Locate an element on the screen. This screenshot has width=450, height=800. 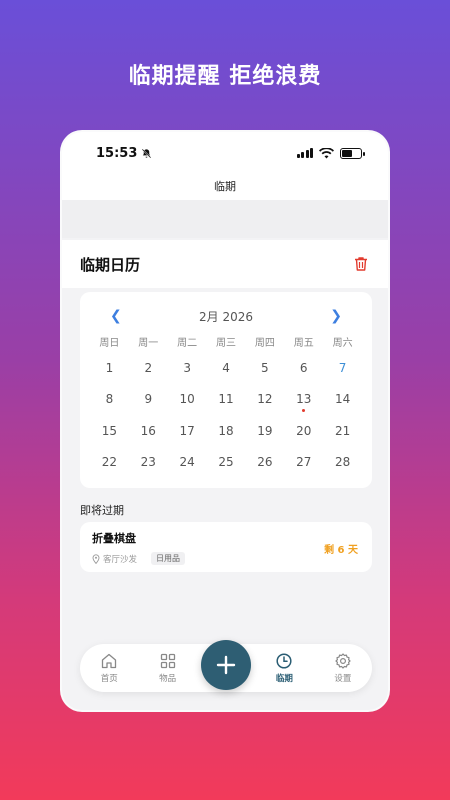
tab-home: 首页 is located at coordinates (109, 668).